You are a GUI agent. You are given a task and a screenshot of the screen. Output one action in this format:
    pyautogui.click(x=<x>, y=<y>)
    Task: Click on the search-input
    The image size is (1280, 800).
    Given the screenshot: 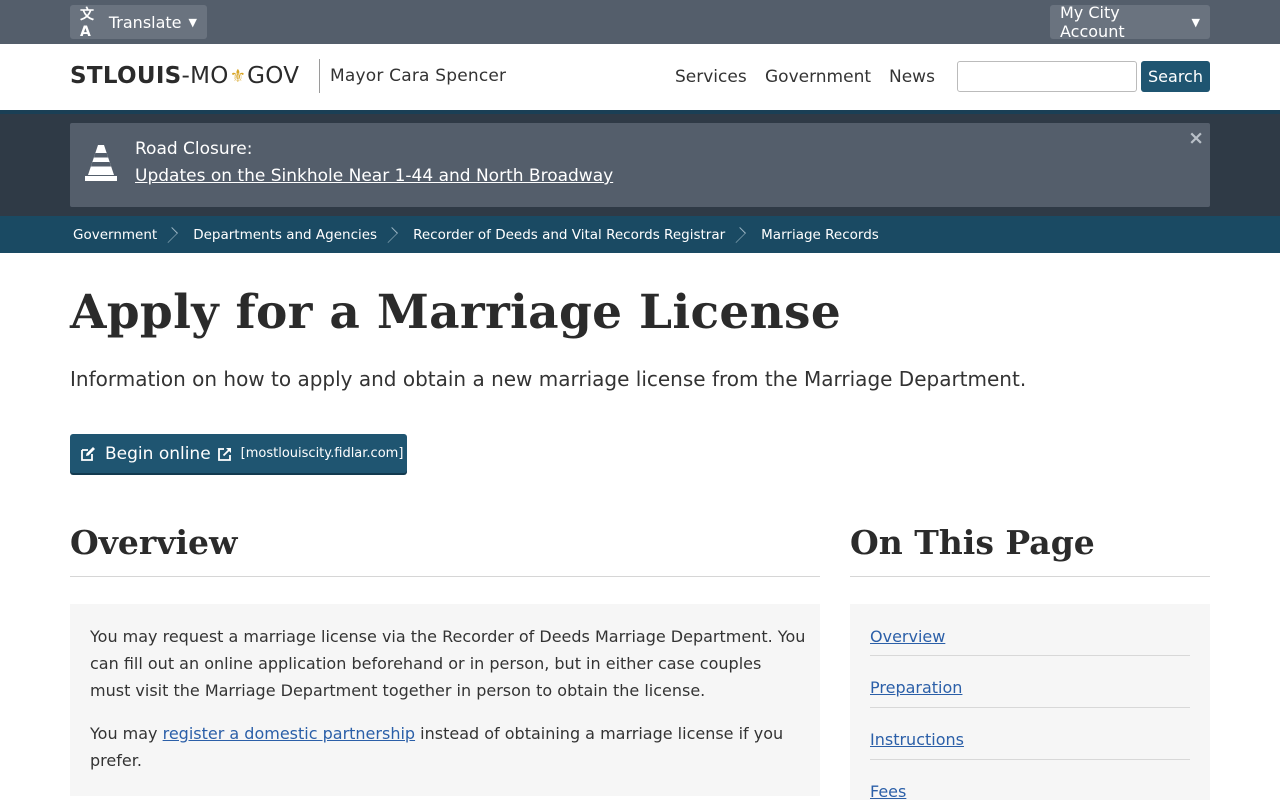 What is the action you would take?
    pyautogui.click(x=1047, y=76)
    